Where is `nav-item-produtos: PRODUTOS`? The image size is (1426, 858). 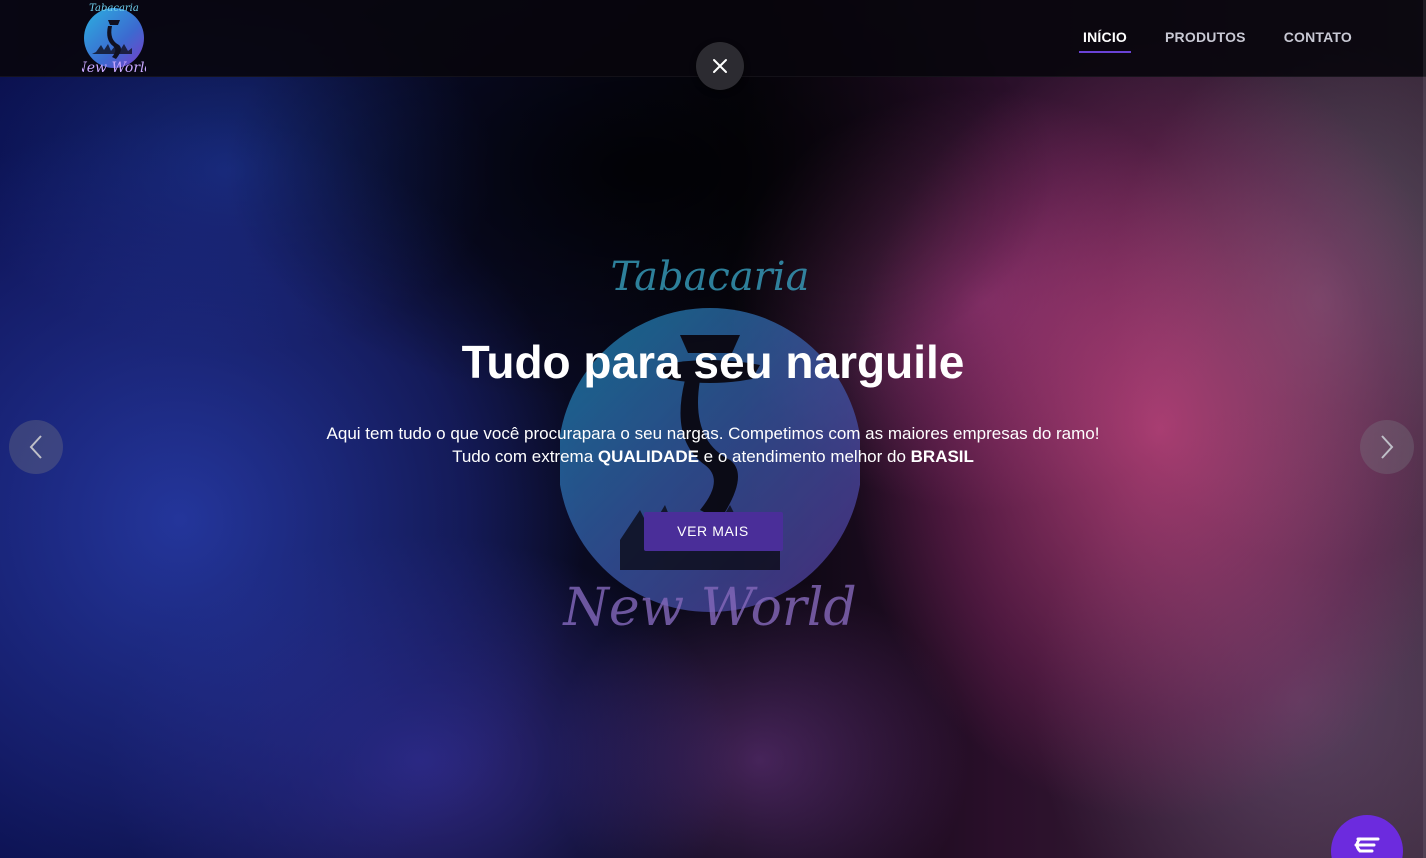
nav-item-produtos: PRODUTOS is located at coordinates (1205, 38).